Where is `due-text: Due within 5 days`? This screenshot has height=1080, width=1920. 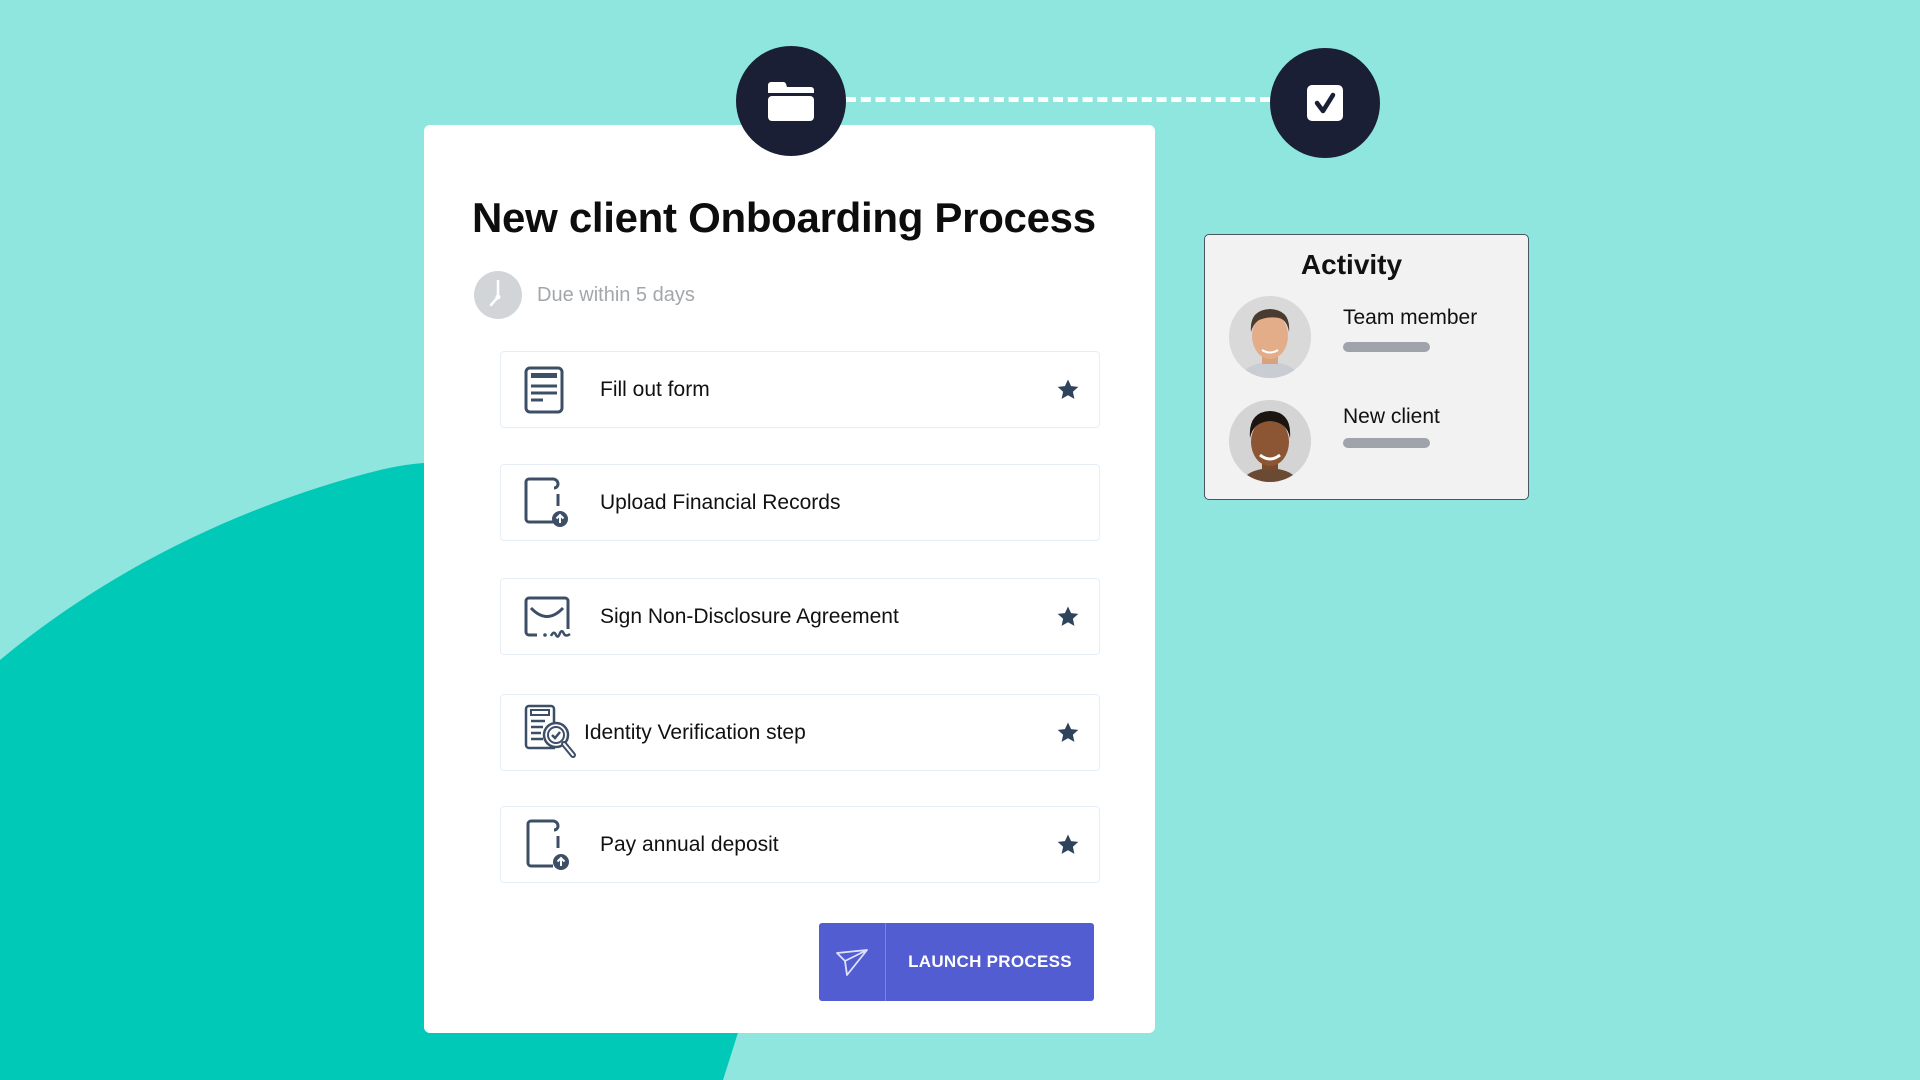 due-text: Due within 5 days is located at coordinates (616, 294).